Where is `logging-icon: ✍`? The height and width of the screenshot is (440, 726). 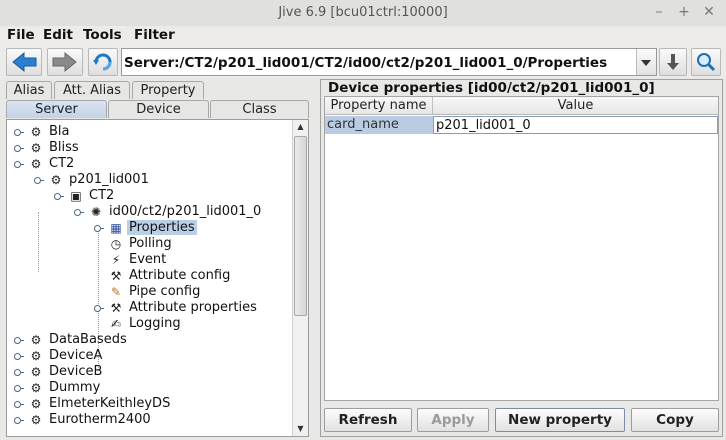 logging-icon: ✍ is located at coordinates (116, 324).